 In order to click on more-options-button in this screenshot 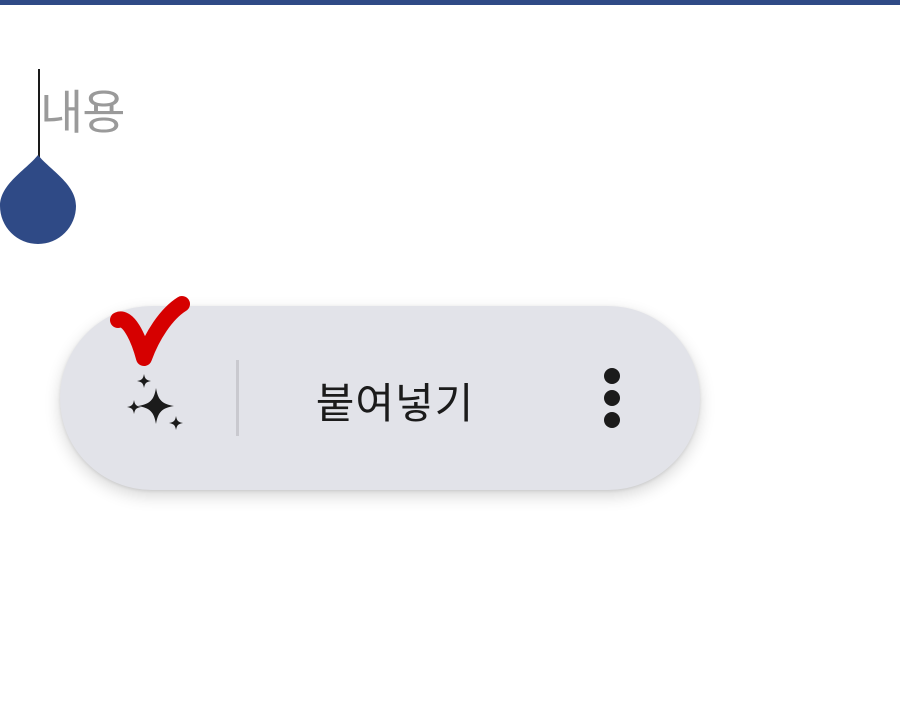, I will do `click(612, 398)`.